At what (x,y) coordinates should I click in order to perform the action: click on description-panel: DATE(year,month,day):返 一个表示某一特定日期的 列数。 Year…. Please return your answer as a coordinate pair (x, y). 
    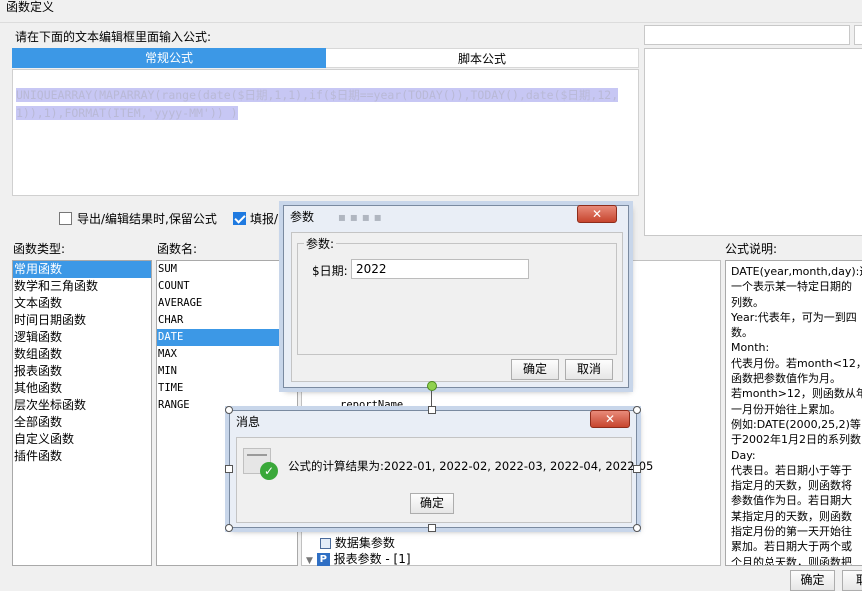
    Looking at the image, I should click on (793, 413).